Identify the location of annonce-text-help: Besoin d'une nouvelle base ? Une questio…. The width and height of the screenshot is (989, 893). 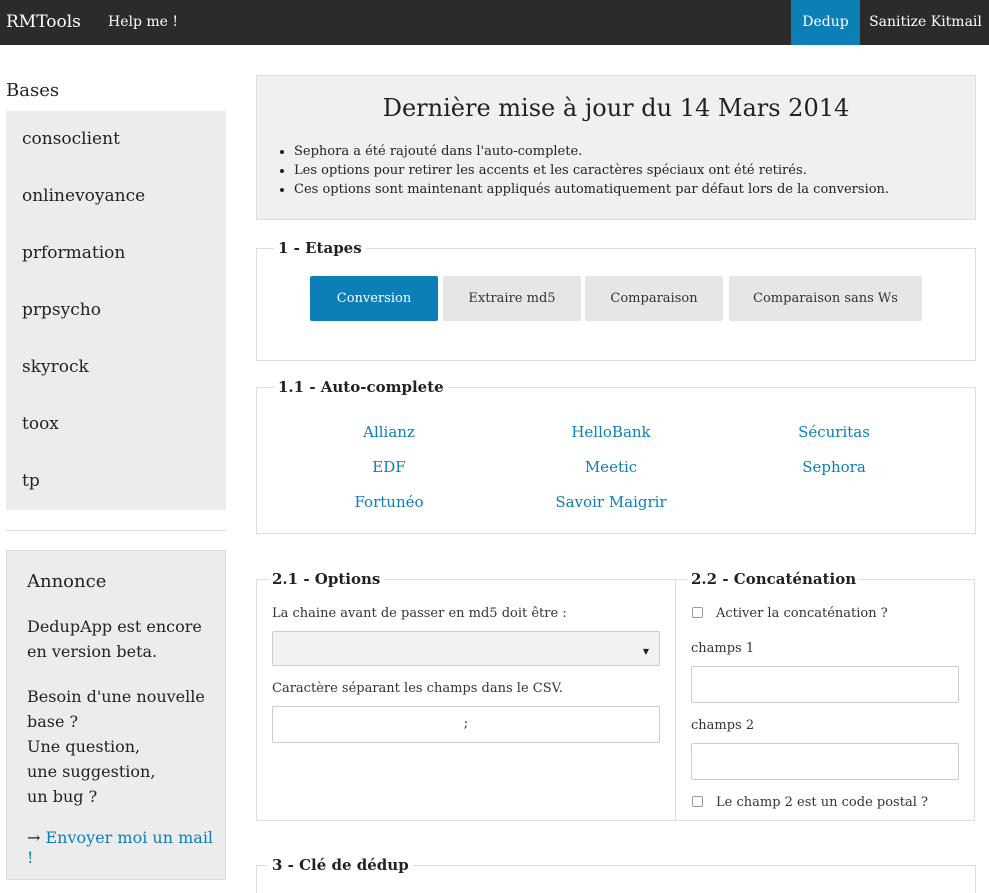
(116, 746).